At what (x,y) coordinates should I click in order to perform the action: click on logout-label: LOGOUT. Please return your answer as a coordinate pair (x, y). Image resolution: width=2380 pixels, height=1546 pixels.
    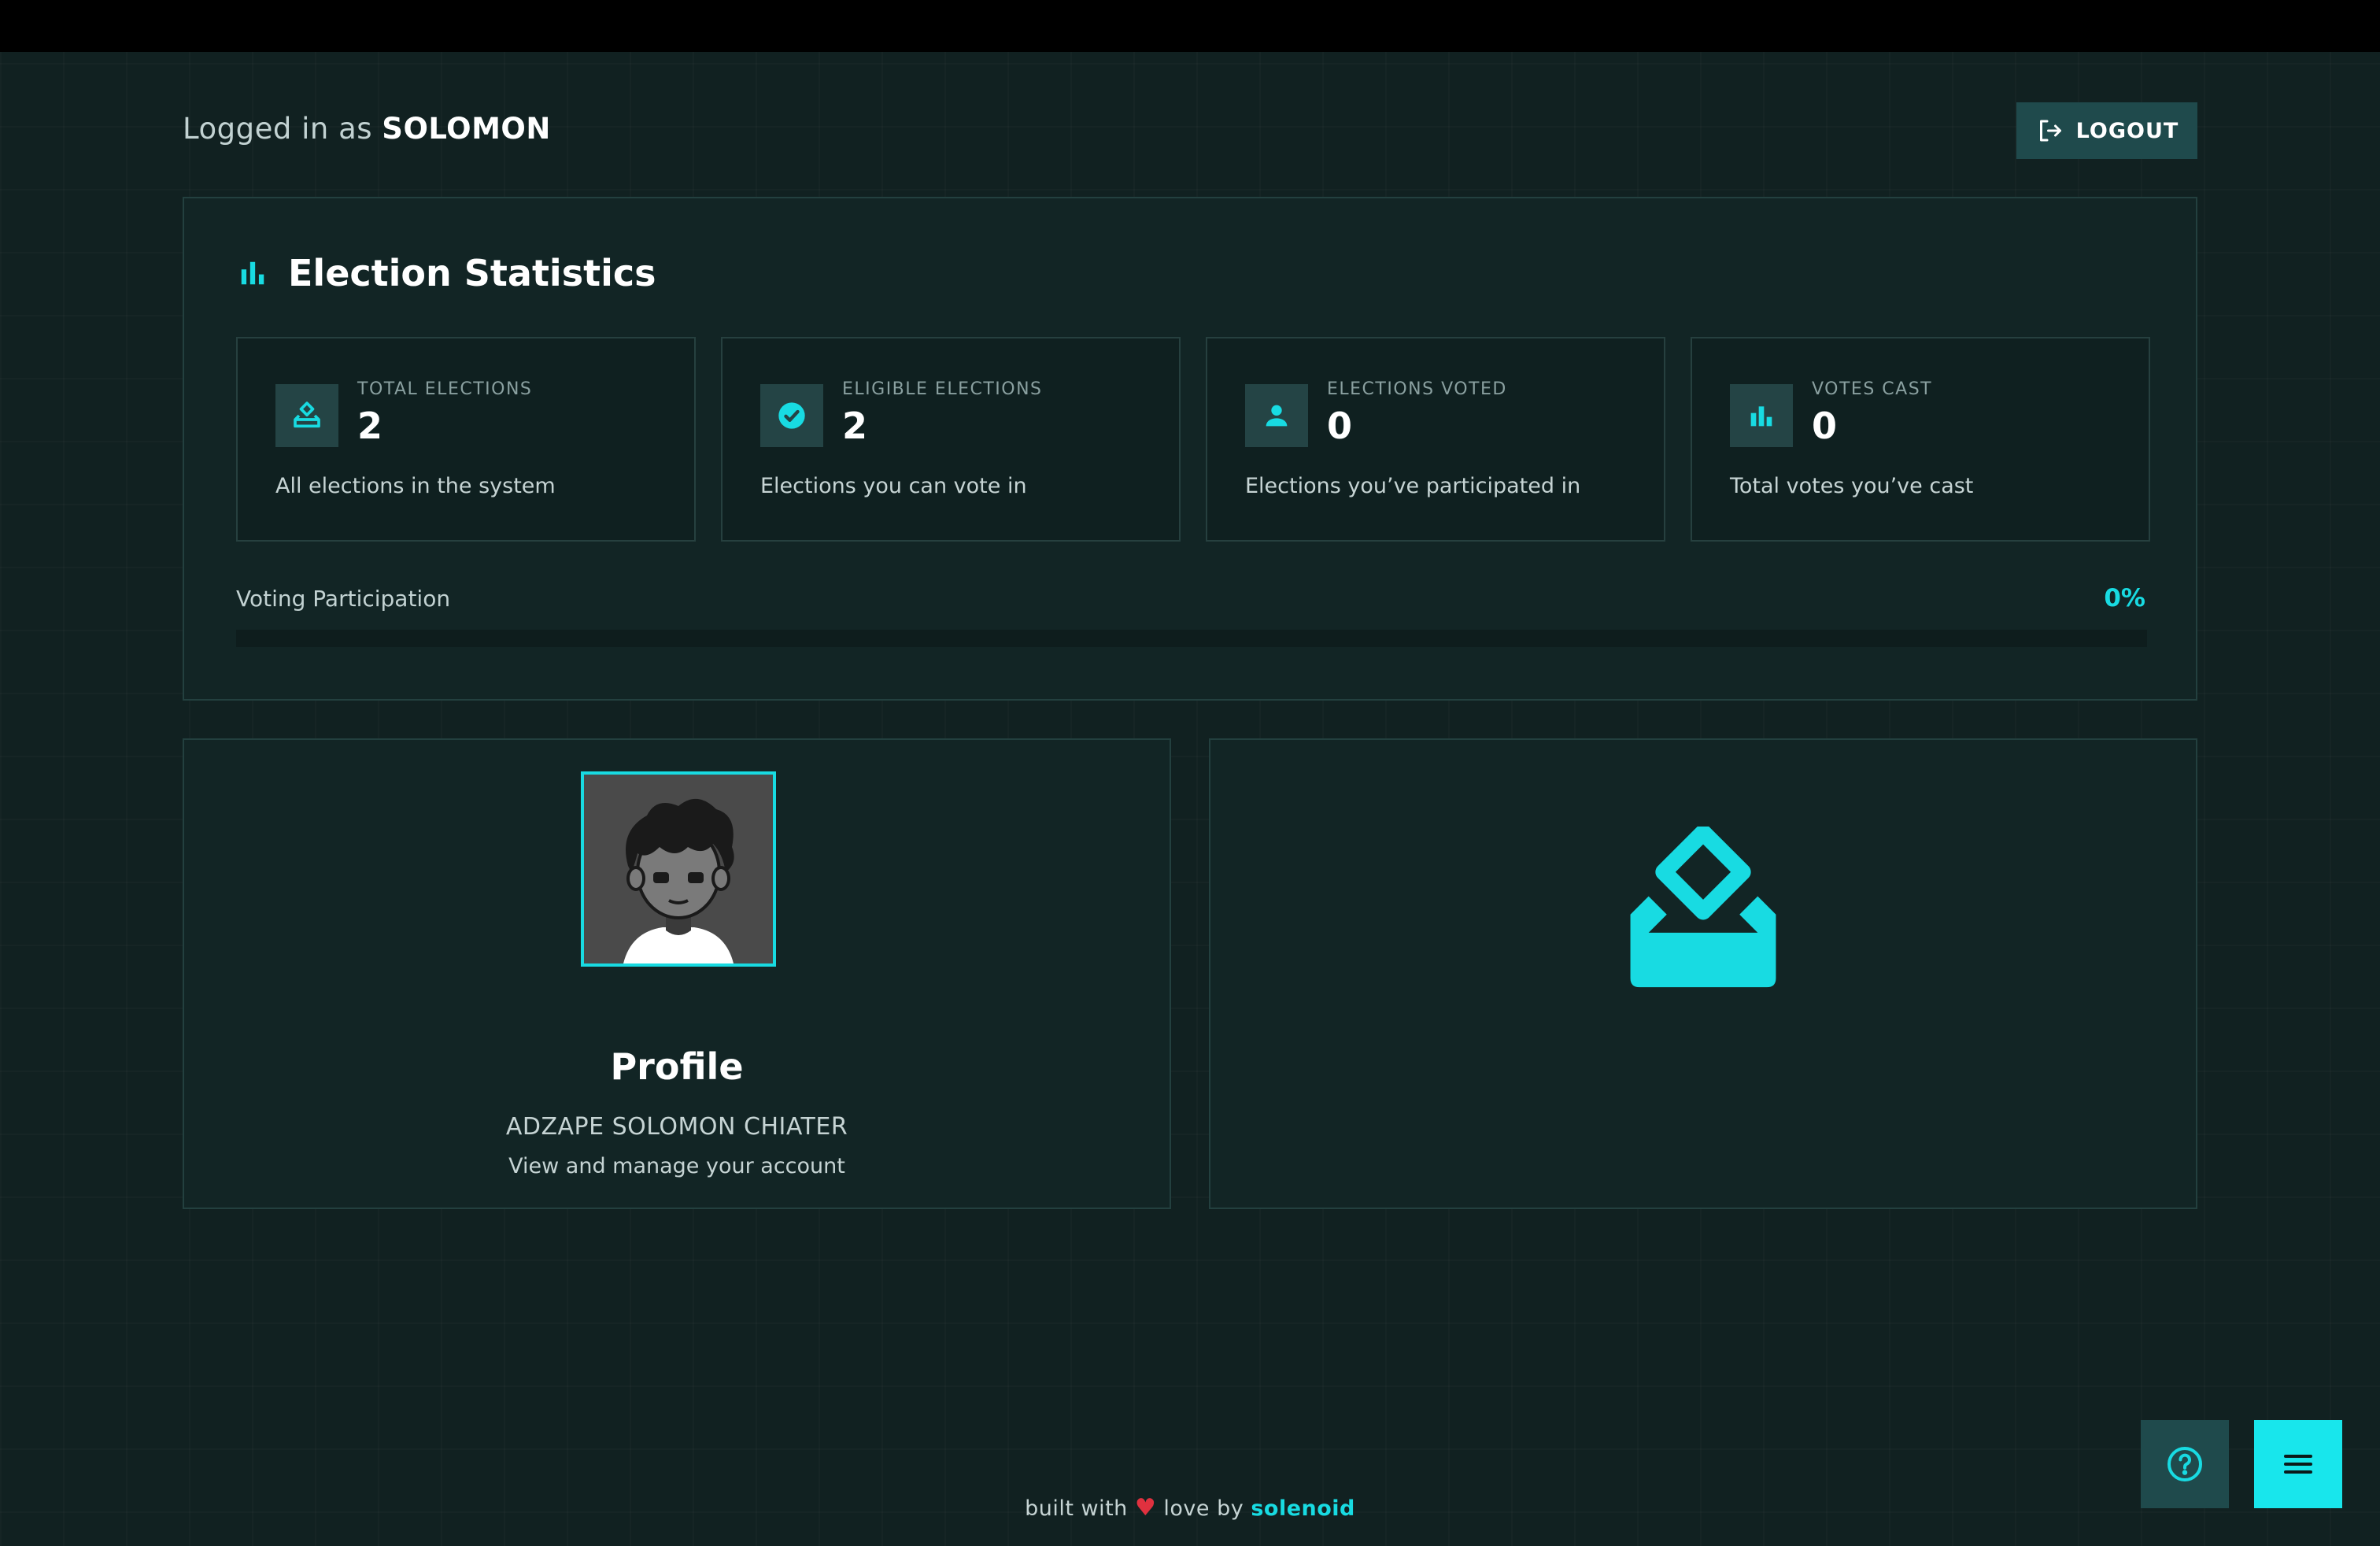
    Looking at the image, I should click on (2127, 130).